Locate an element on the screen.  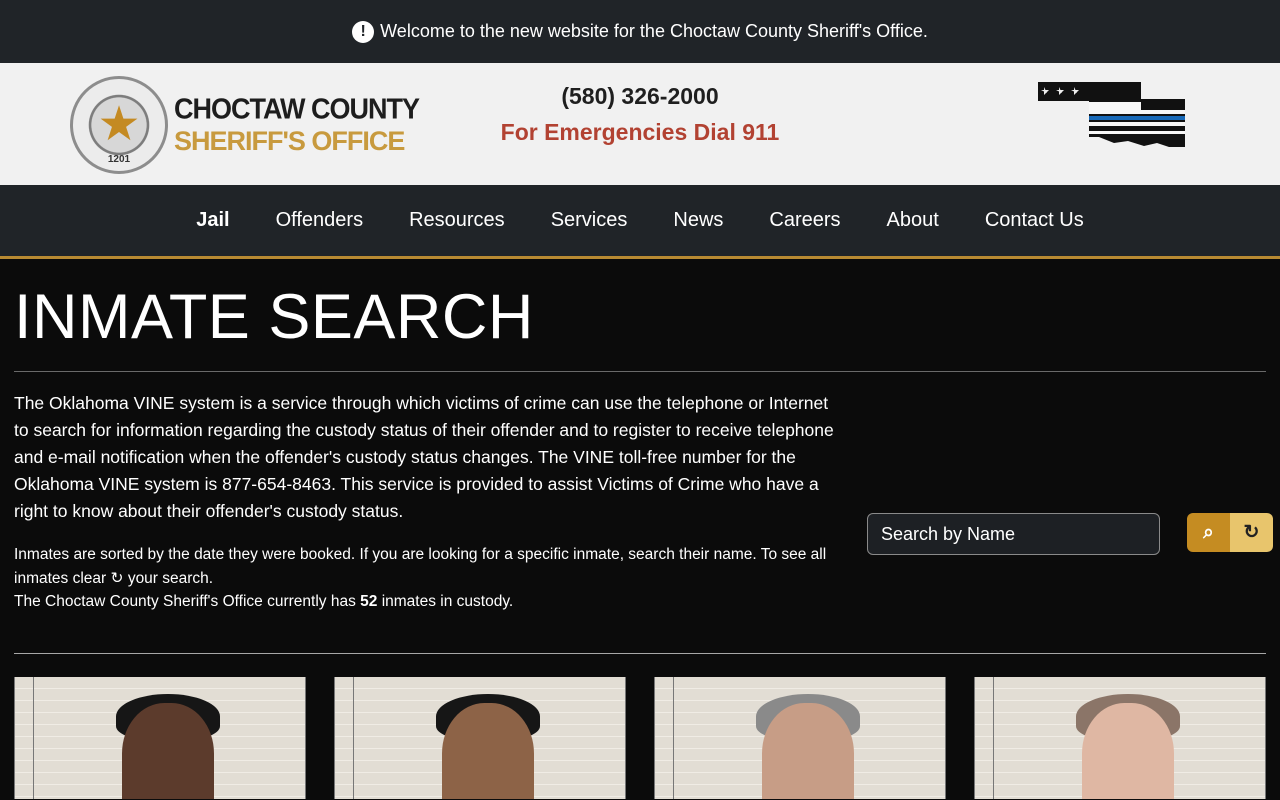
nav-services: Services is located at coordinates (589, 220).